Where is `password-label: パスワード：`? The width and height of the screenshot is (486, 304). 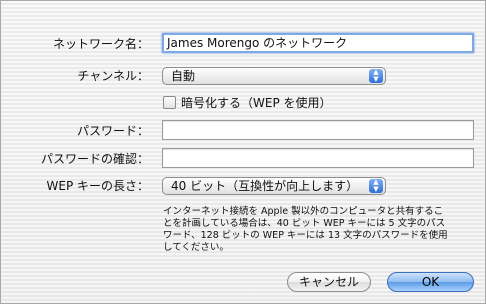
password-label: パスワード： is located at coordinates (112, 131).